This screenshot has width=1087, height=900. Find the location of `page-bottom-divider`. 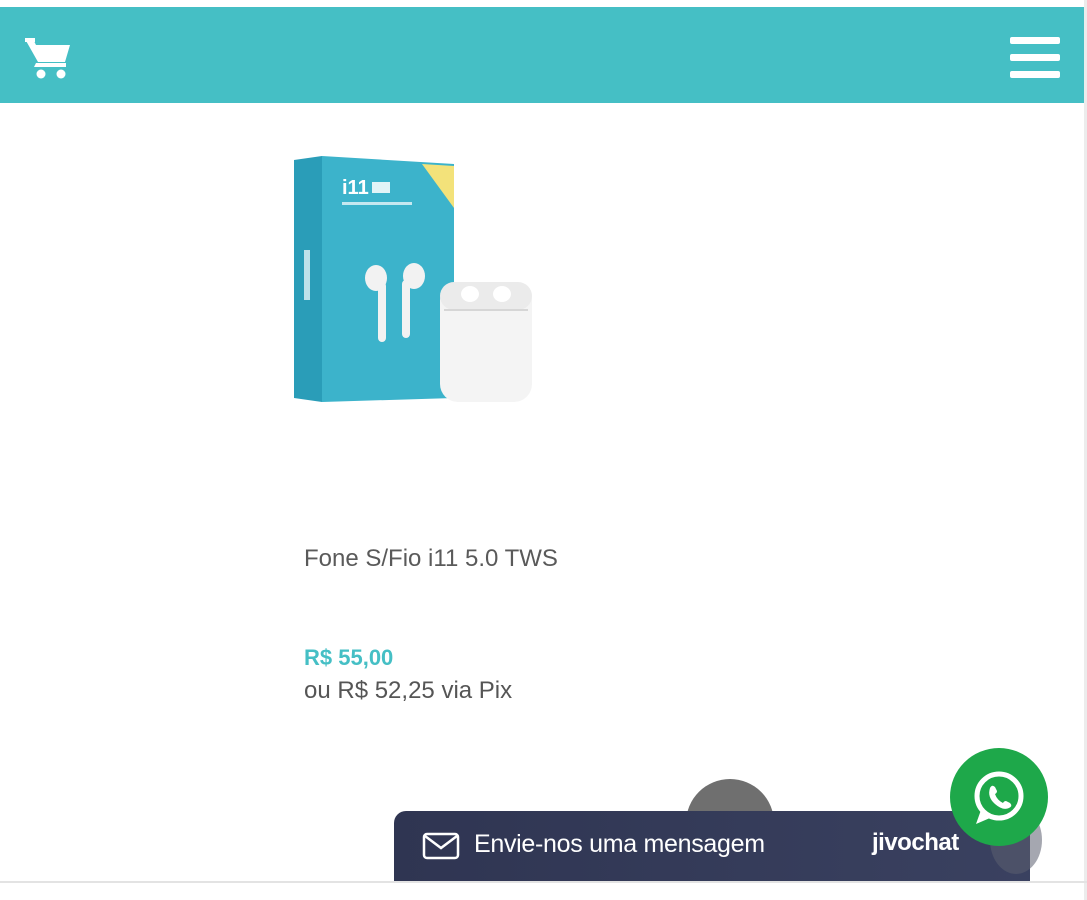

page-bottom-divider is located at coordinates (543, 882).